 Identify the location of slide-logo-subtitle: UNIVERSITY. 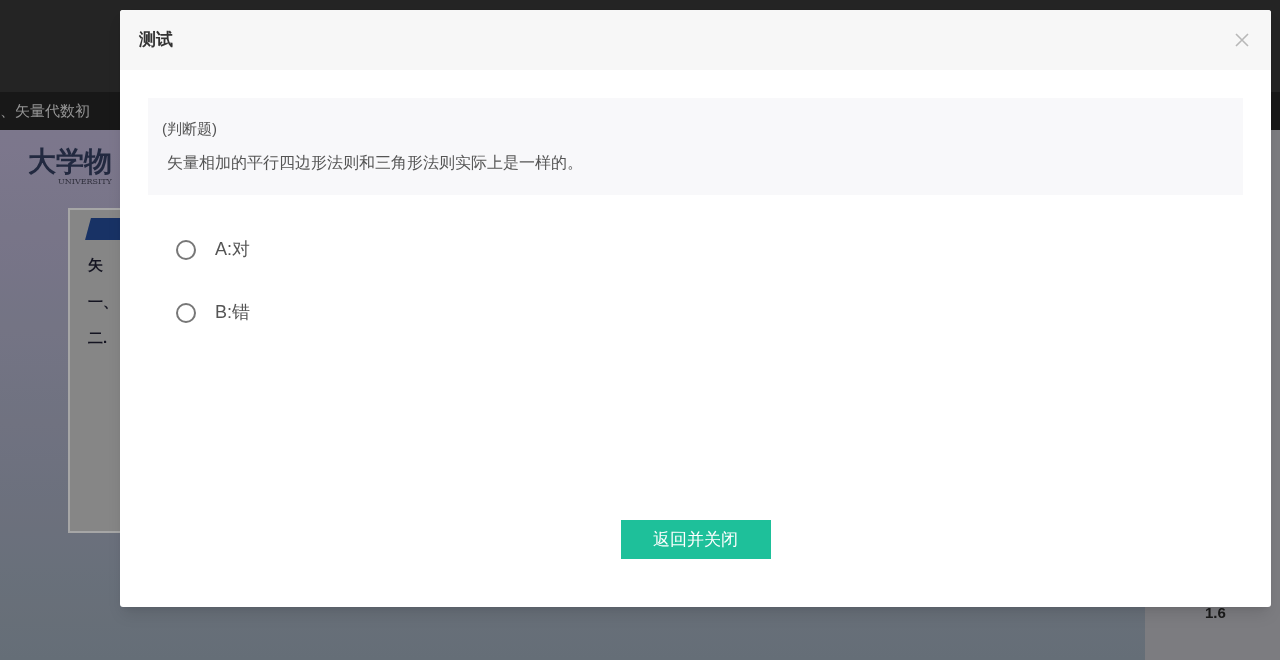
(84, 182).